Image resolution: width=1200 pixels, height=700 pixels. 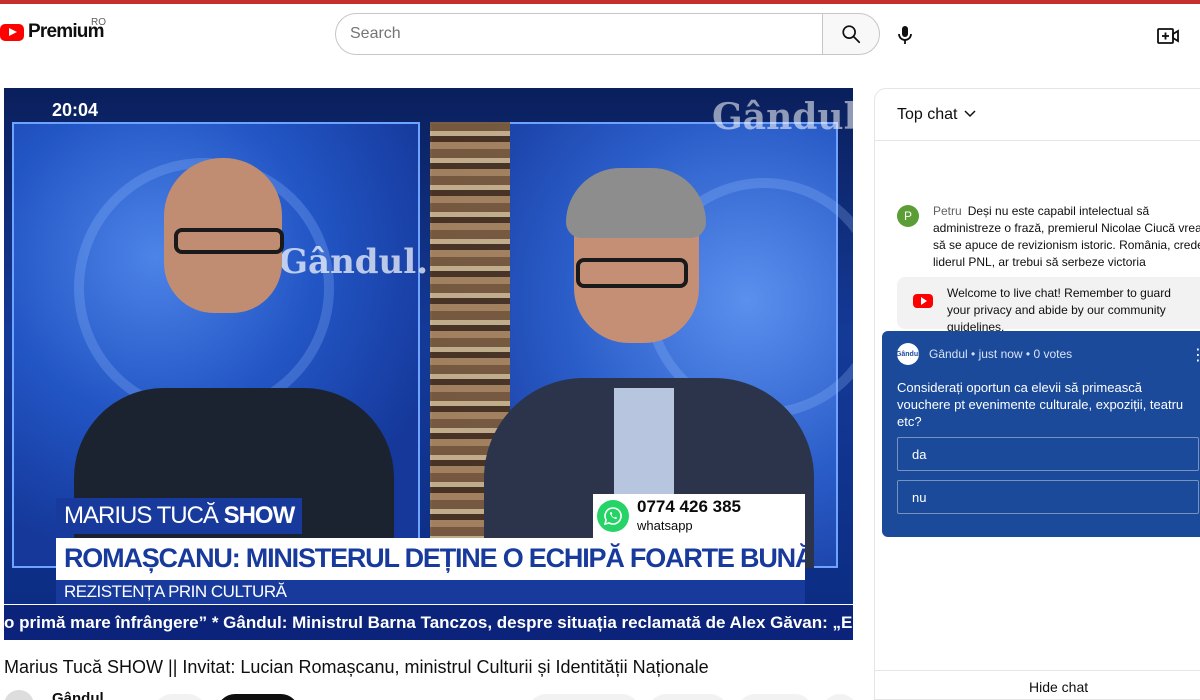 I want to click on more-vert-icon: ⋮, so click(x=1195, y=355).